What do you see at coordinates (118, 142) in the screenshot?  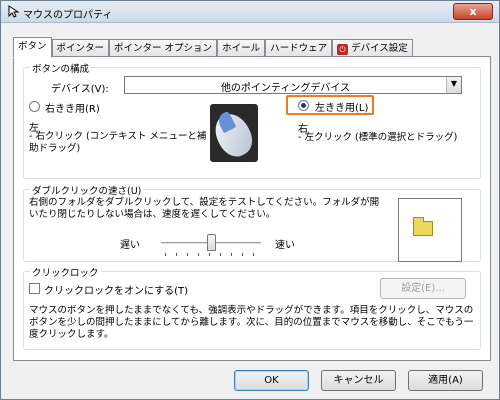 I see `left-button-desc-body: - 右クリック (コンテキスト メニューと補助ドラッグ)` at bounding box center [118, 142].